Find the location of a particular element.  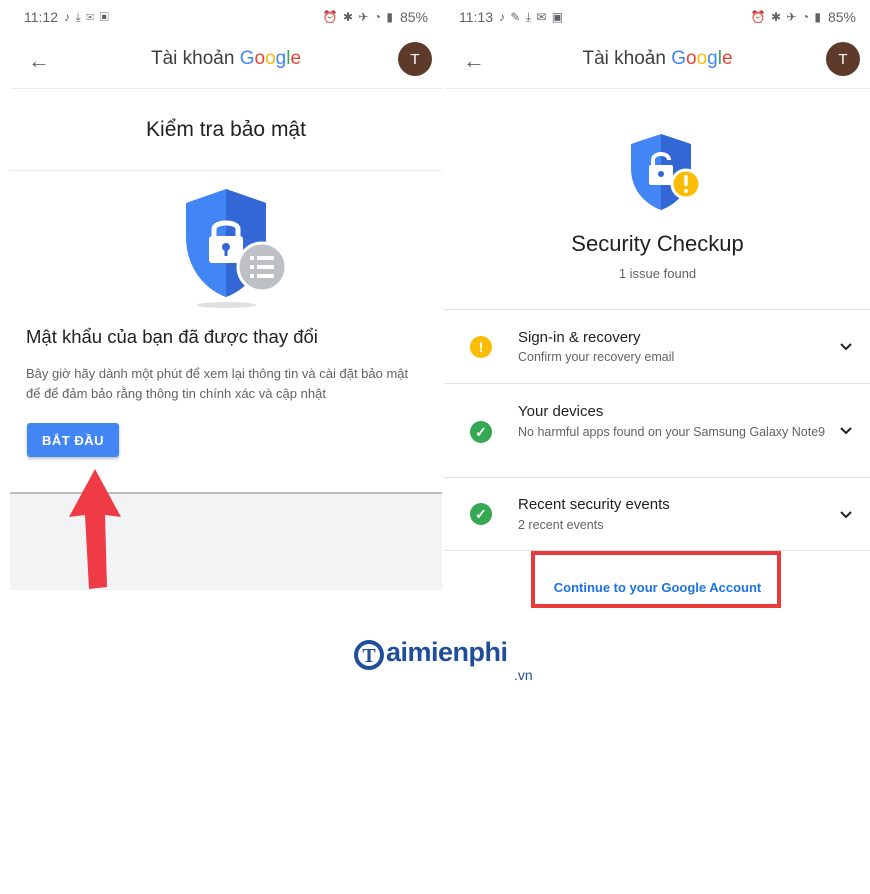

annotation-highlight-box is located at coordinates (656, 579).